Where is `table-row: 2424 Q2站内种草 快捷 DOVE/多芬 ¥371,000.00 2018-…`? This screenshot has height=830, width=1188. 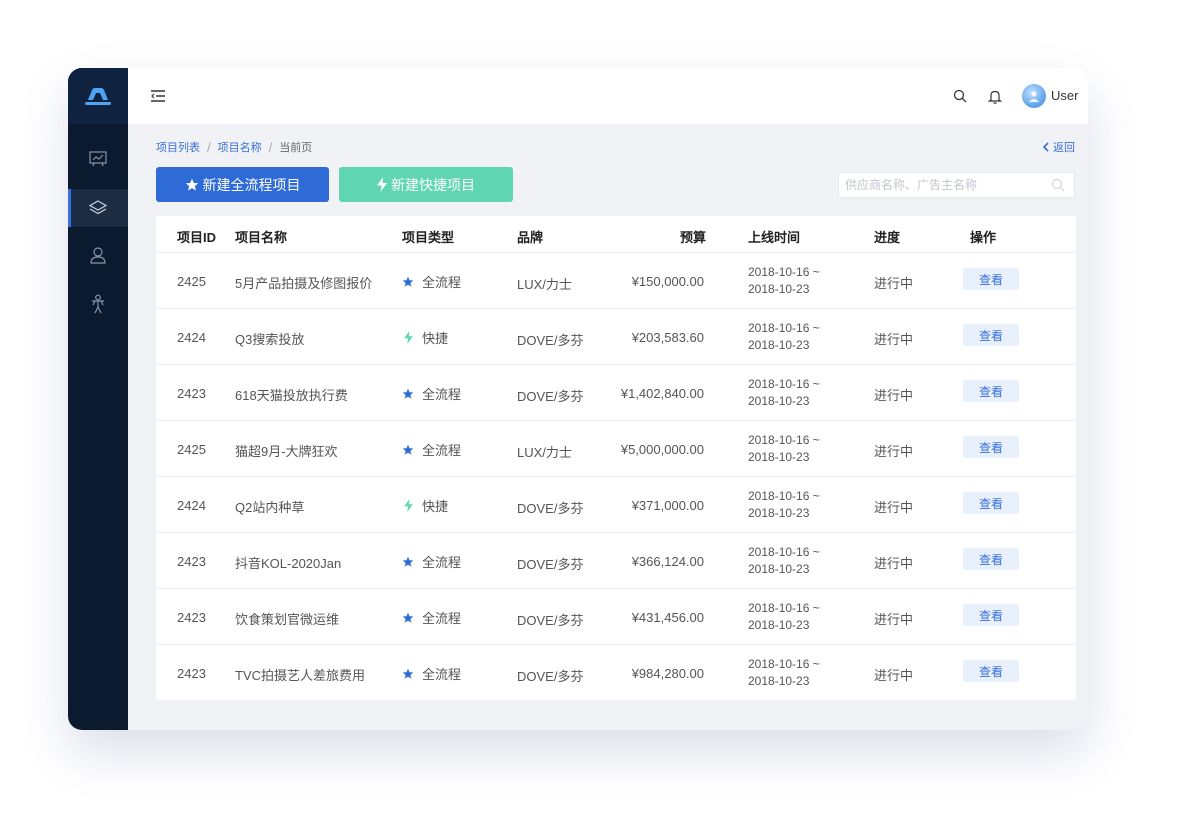 table-row: 2424 Q2站内种草 快捷 DOVE/多芬 ¥371,000.00 2018-… is located at coordinates (616, 505).